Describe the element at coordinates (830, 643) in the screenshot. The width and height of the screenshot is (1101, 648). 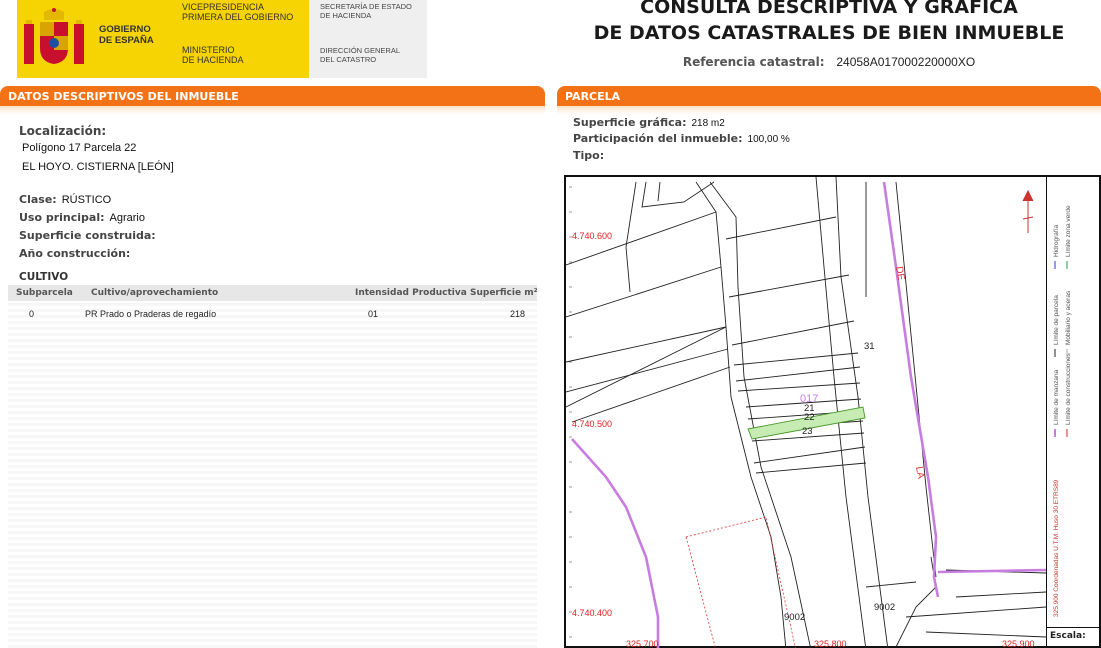
I see `coord-x-2: 325.800` at that location.